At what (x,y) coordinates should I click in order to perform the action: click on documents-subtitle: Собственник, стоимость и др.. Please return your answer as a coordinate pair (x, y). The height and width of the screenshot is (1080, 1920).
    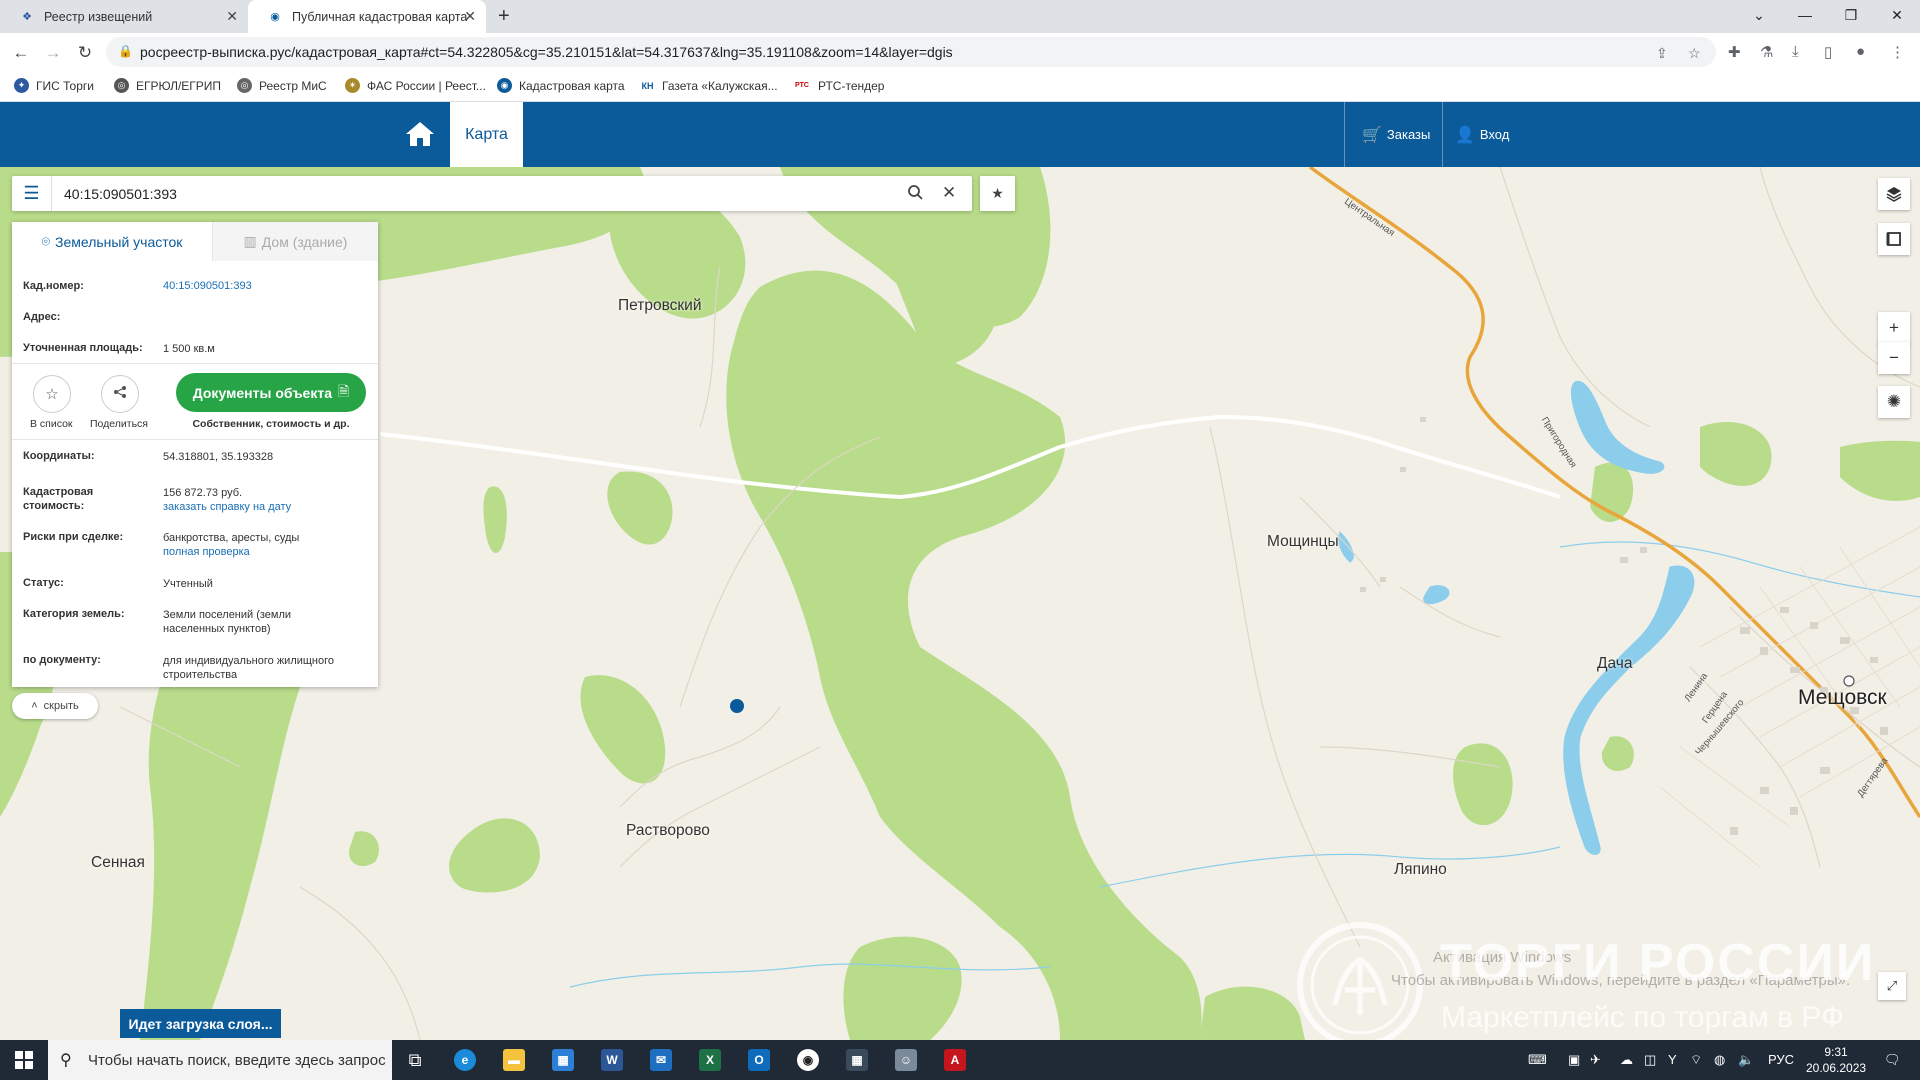
    Looking at the image, I should click on (271, 424).